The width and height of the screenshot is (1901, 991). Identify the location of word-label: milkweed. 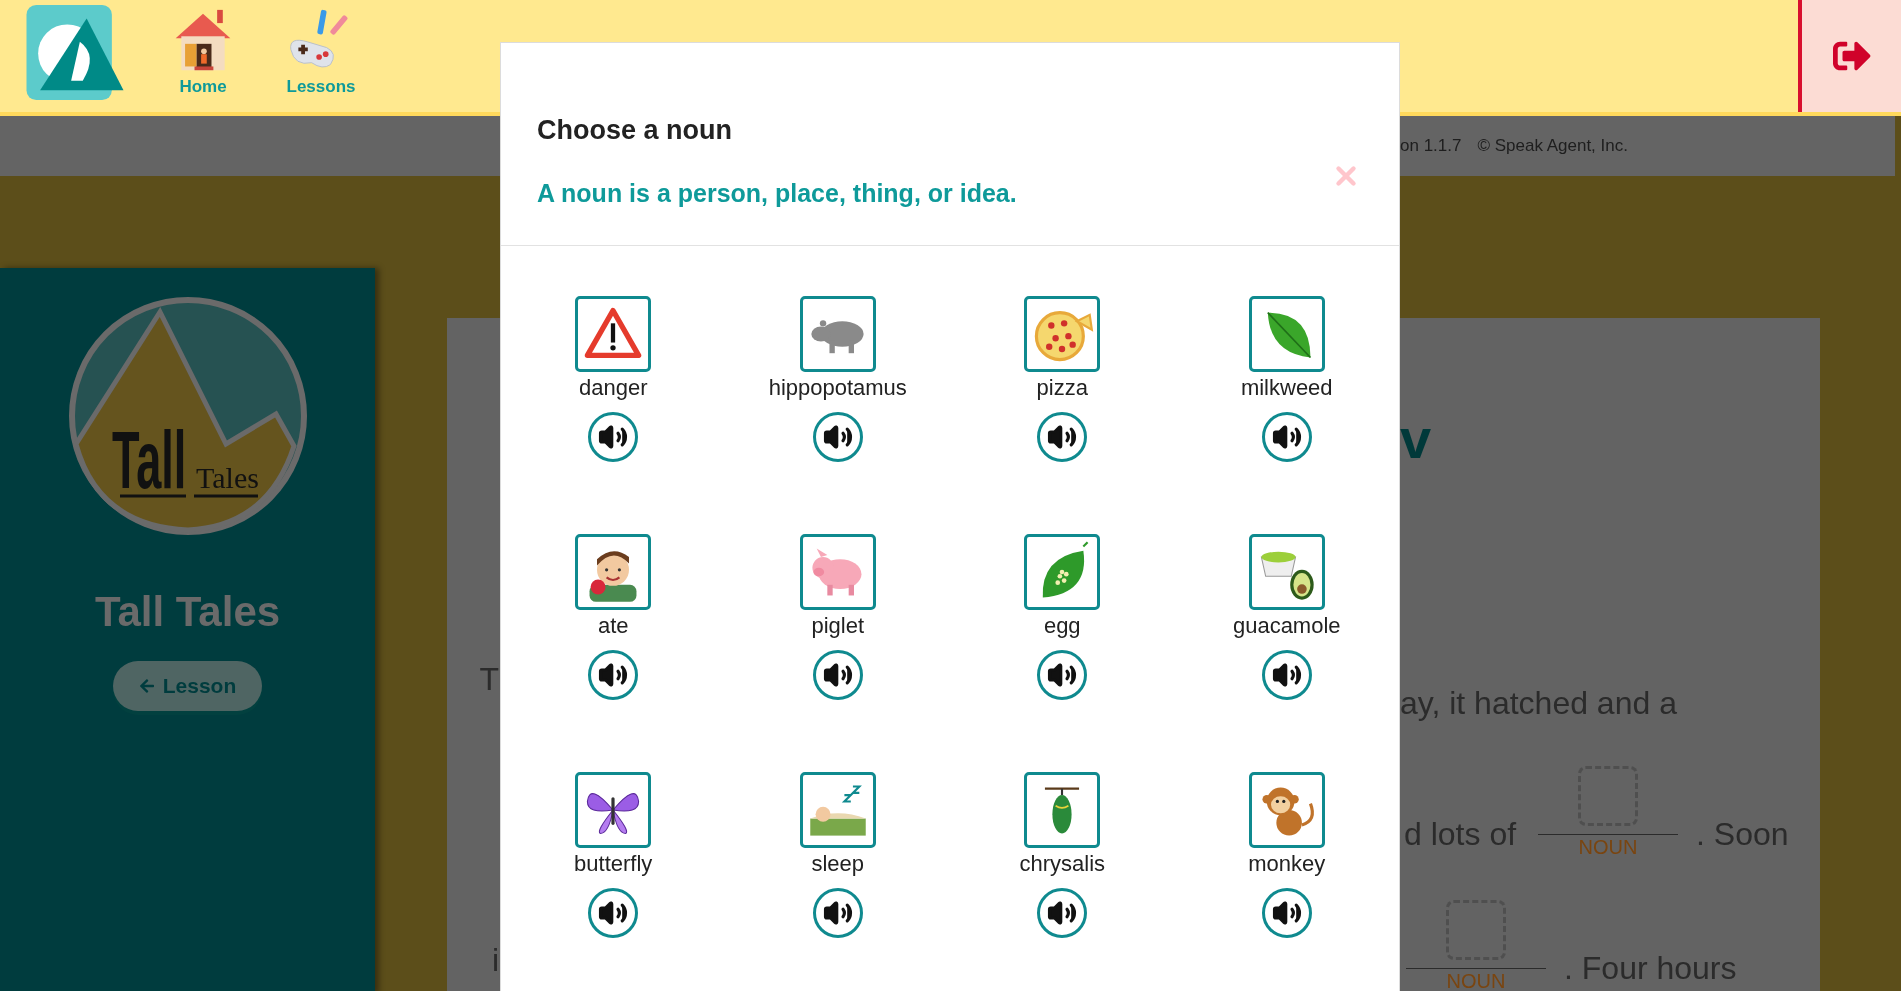
(1286, 388).